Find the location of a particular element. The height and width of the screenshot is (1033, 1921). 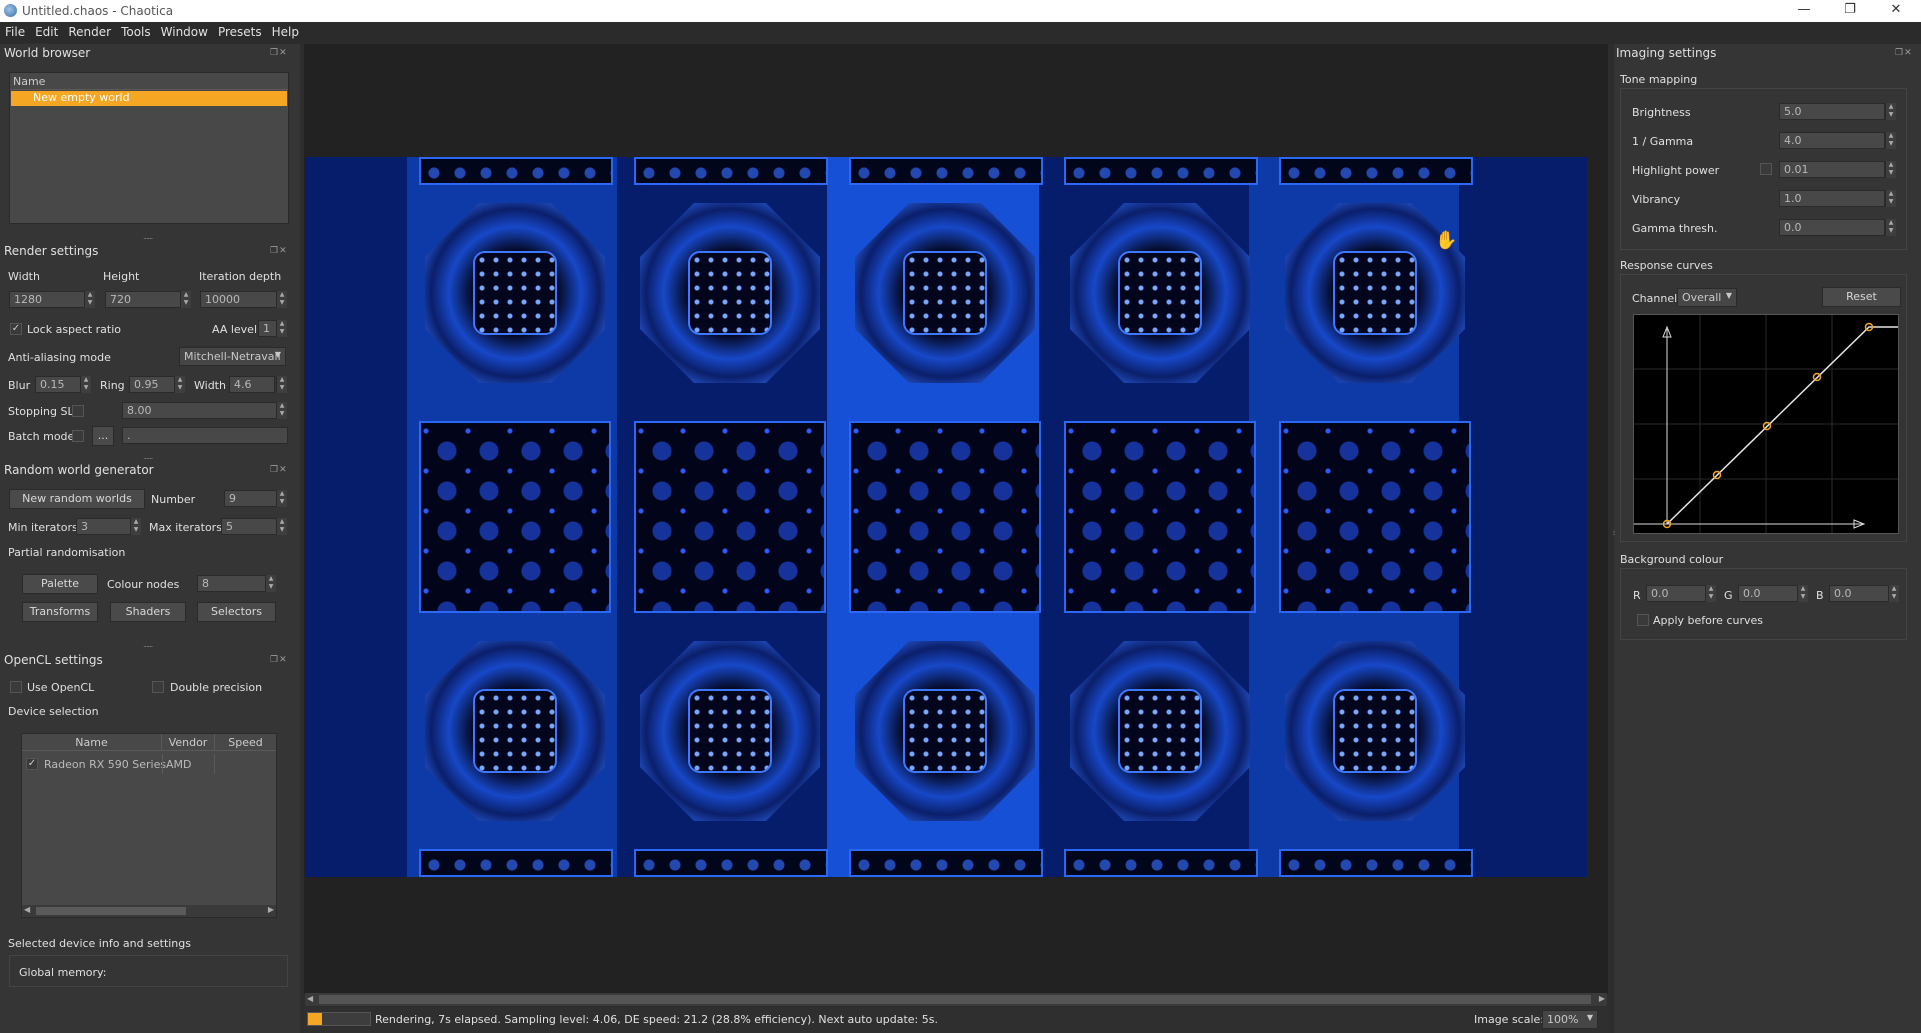

lock-aspect-checkbox: ✓ is located at coordinates (16, 329).